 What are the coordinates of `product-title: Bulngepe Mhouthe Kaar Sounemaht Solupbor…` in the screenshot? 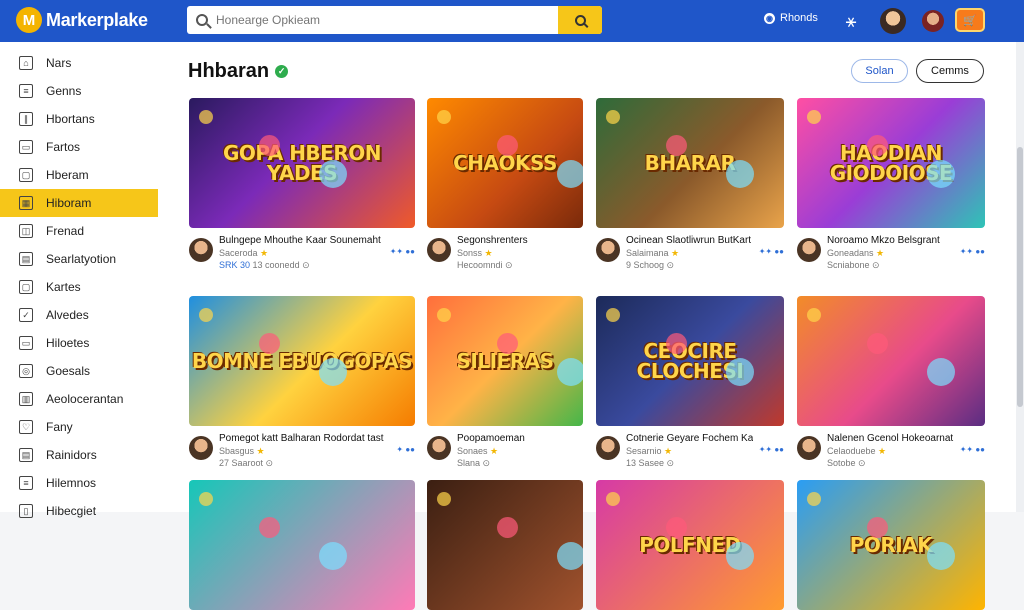 It's located at (301, 241).